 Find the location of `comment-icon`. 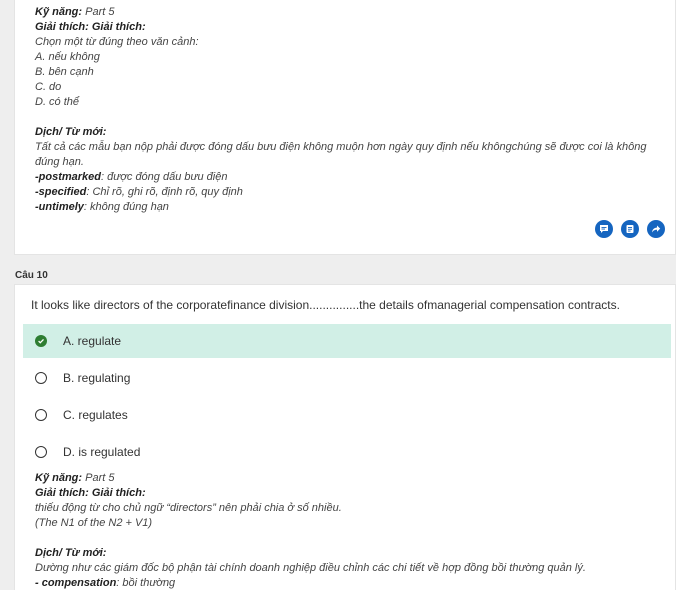

comment-icon is located at coordinates (604, 229).